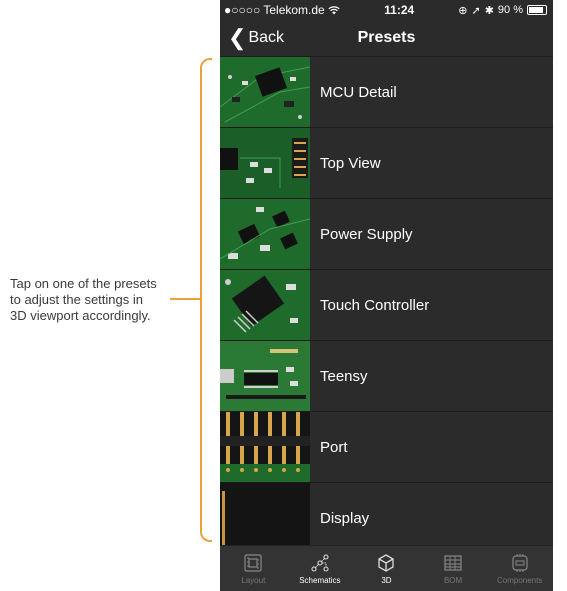  I want to click on tab-label: 3D, so click(386, 580).